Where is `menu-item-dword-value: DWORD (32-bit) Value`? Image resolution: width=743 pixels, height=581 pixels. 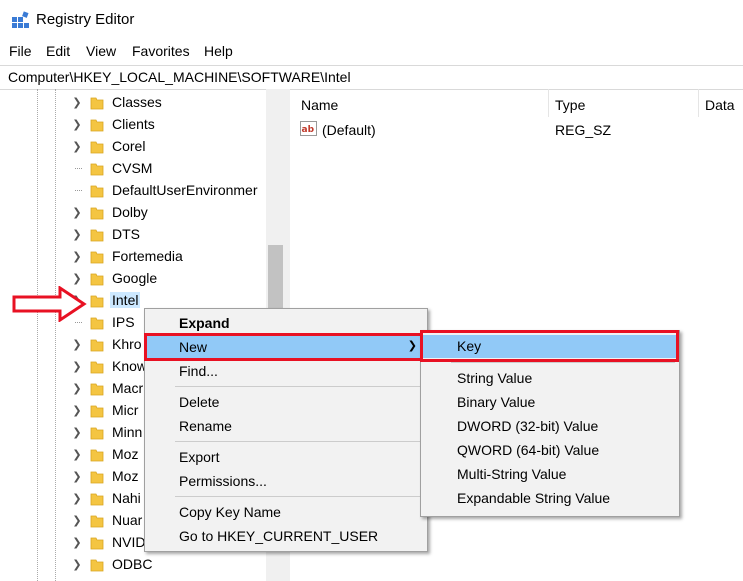 menu-item-dword-value: DWORD (32-bit) Value is located at coordinates (550, 426).